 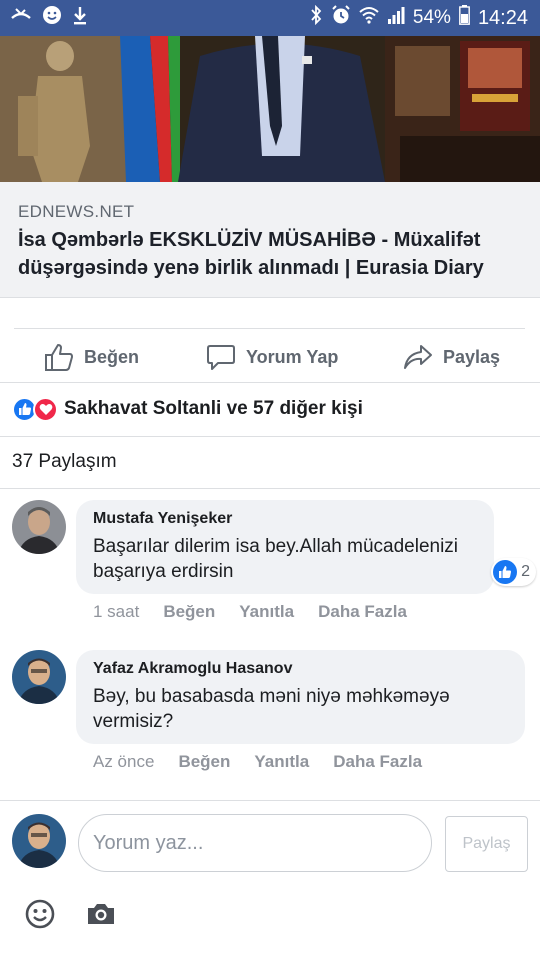 What do you see at coordinates (52, 18) in the screenshot?
I see `emoji-app-icon` at bounding box center [52, 18].